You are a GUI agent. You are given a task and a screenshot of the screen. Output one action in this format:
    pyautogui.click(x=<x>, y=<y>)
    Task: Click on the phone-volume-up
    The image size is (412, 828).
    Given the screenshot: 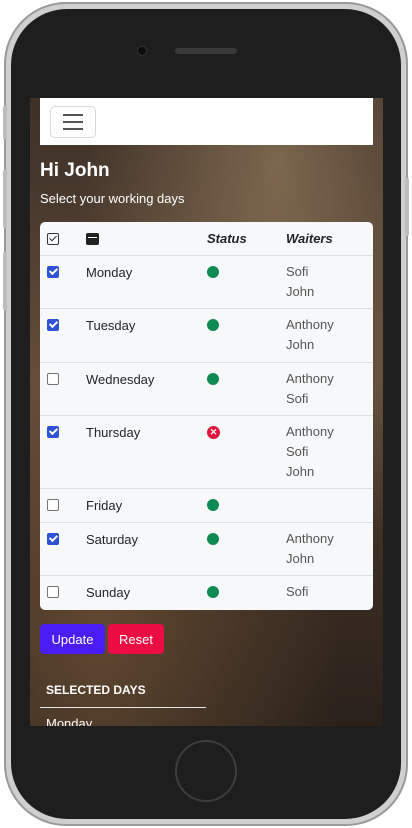 What is the action you would take?
    pyautogui.click(x=5, y=199)
    